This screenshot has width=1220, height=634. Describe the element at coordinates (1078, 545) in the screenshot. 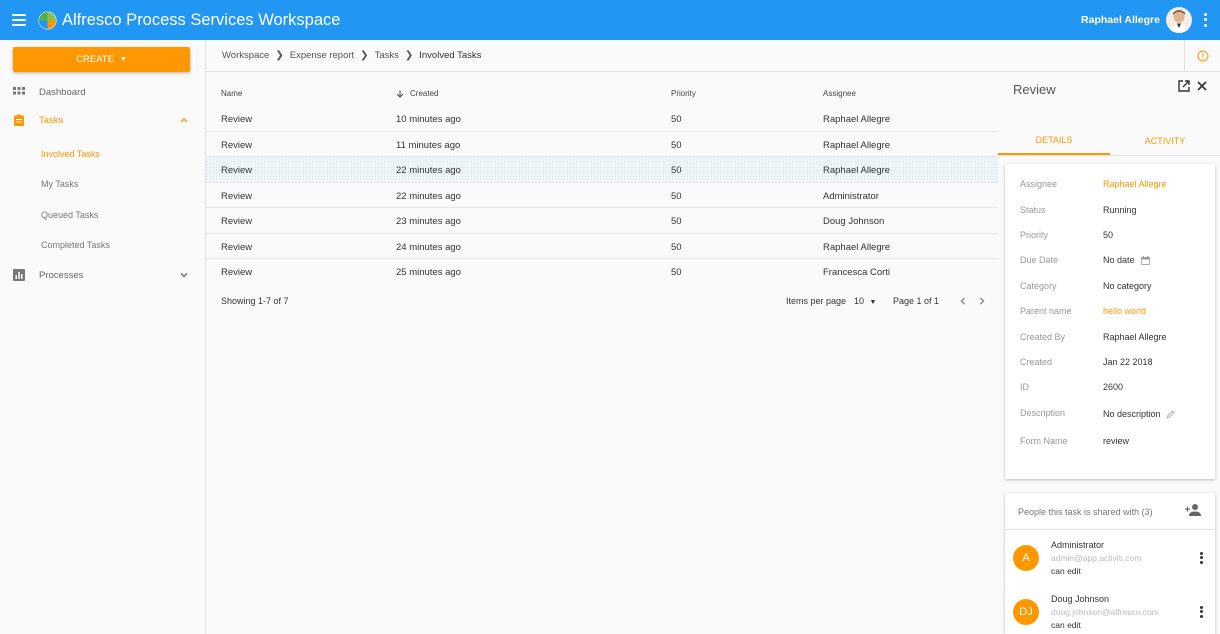

I see `person-name: Administrator` at that location.